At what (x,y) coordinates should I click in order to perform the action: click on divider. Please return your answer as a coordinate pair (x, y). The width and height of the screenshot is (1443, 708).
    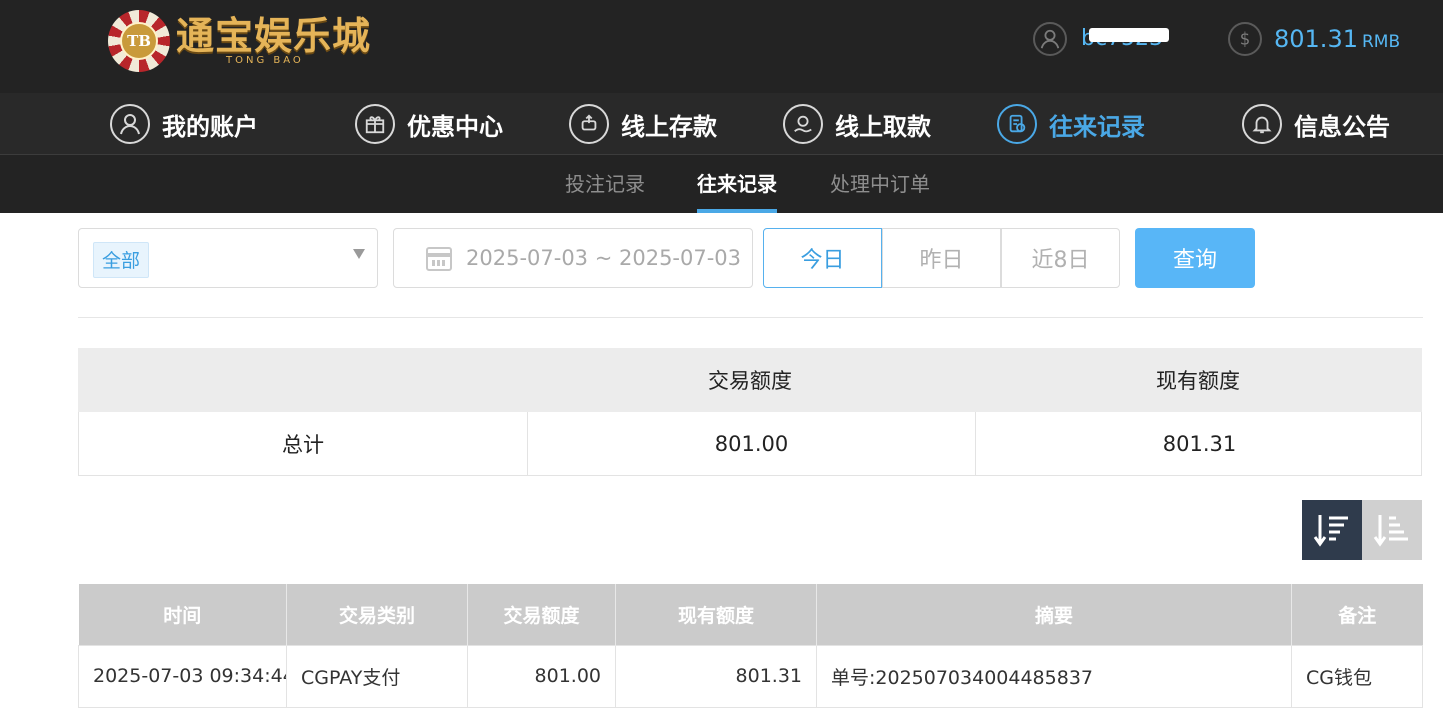
    Looking at the image, I should click on (750, 317).